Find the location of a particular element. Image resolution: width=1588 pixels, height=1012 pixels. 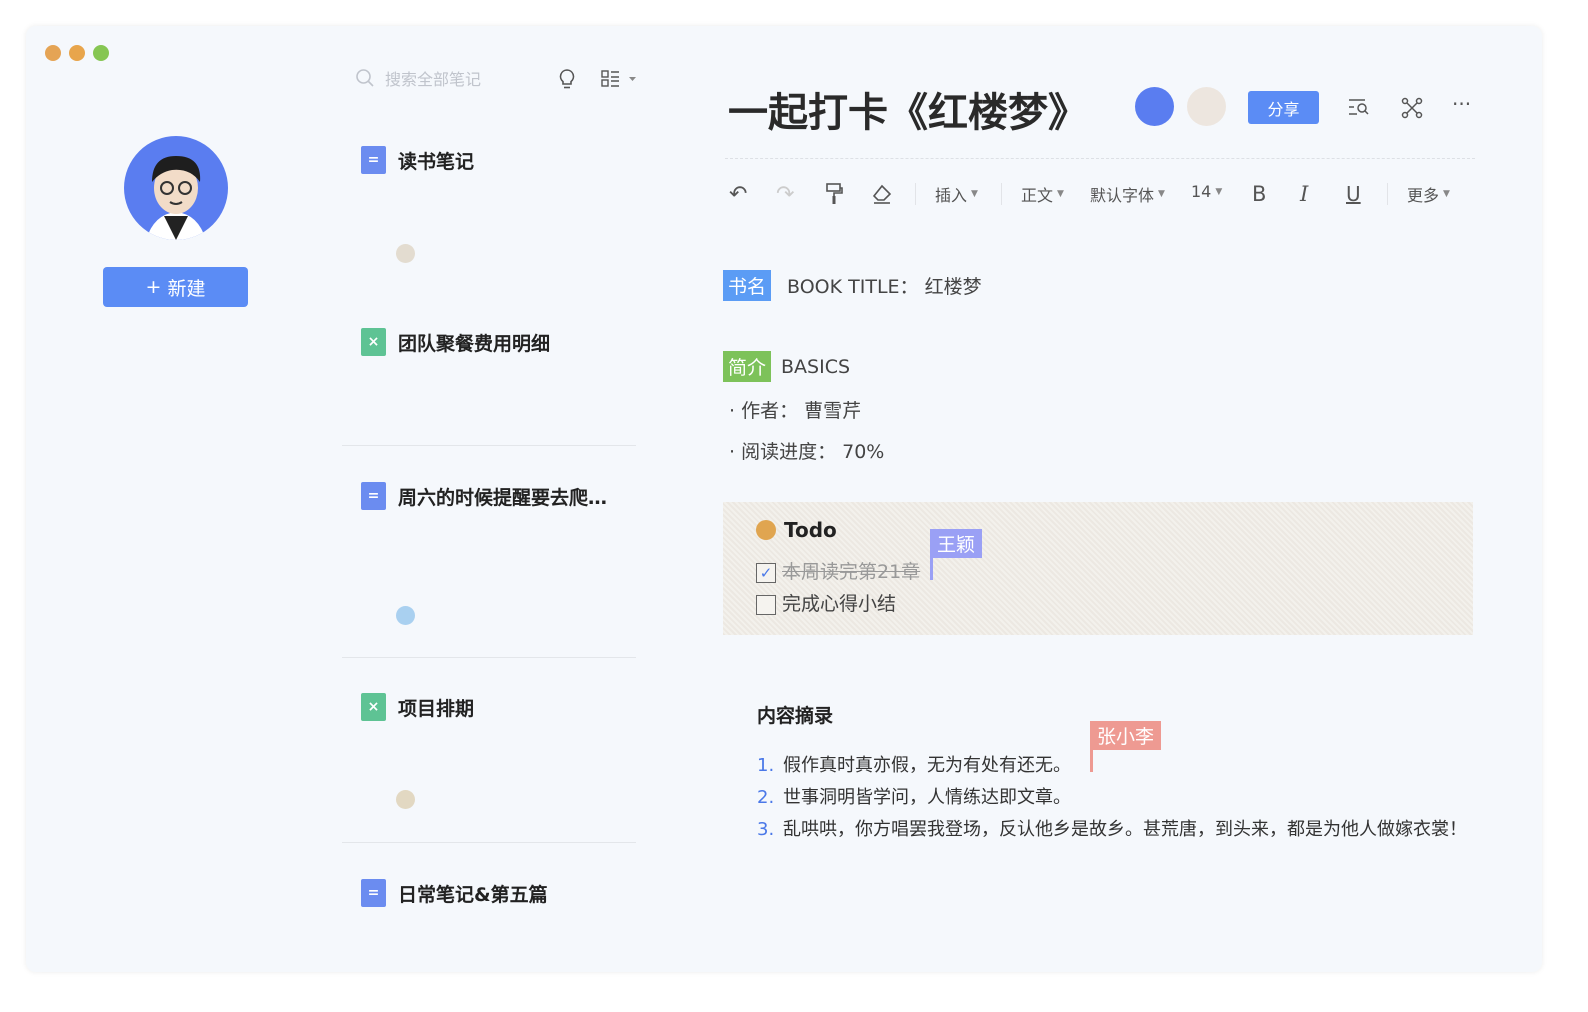

todo-text: 本周读完第21章 is located at coordinates (851, 572).